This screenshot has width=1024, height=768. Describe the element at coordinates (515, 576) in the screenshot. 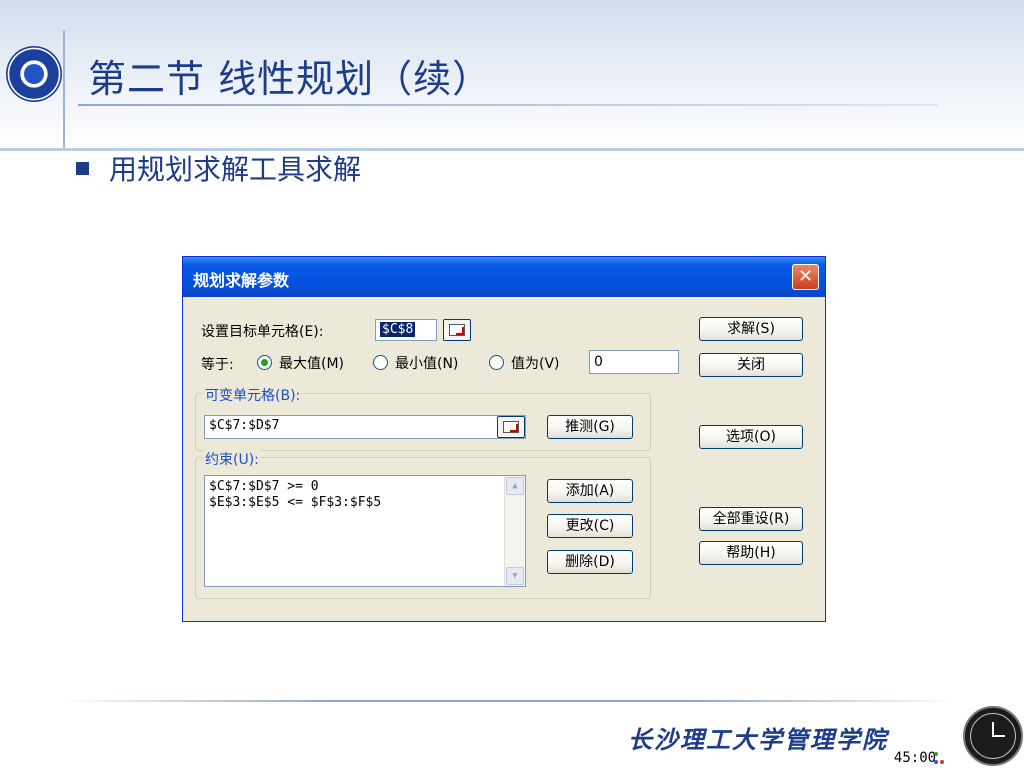

I see `scroll-down-icon: ▼` at that location.